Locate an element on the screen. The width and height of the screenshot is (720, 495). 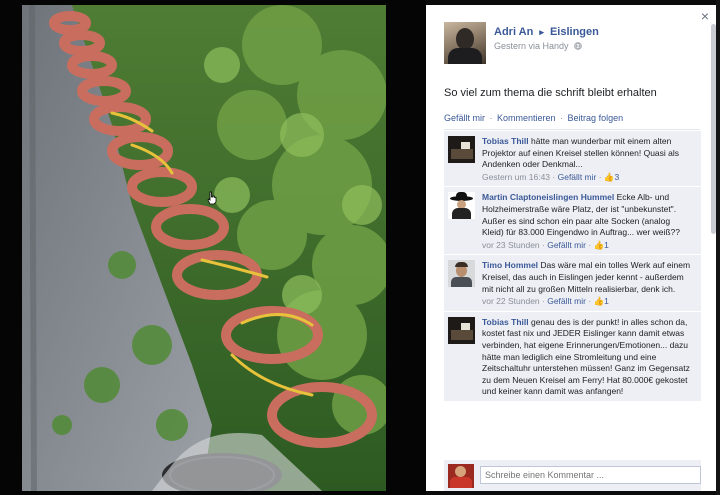
post-header: Adri An ▸ Eislingen Gestern via Handy is located at coordinates (521, 43).